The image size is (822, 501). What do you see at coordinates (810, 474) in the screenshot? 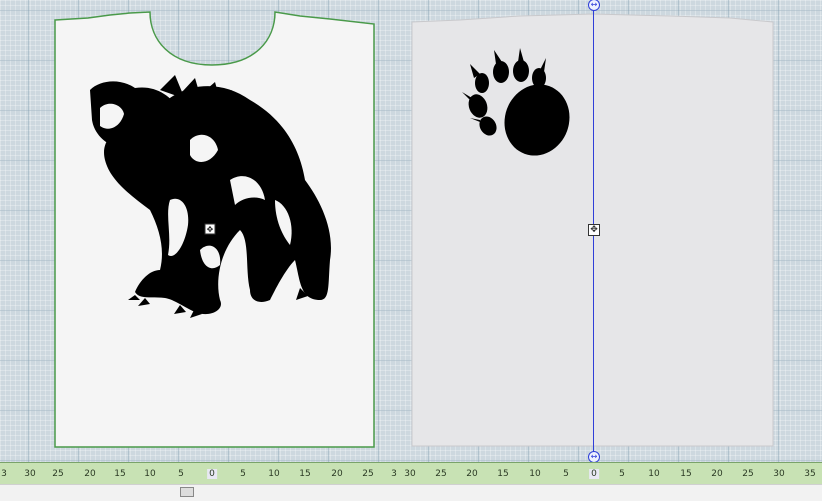
I see `ruler-label: 35` at bounding box center [810, 474].